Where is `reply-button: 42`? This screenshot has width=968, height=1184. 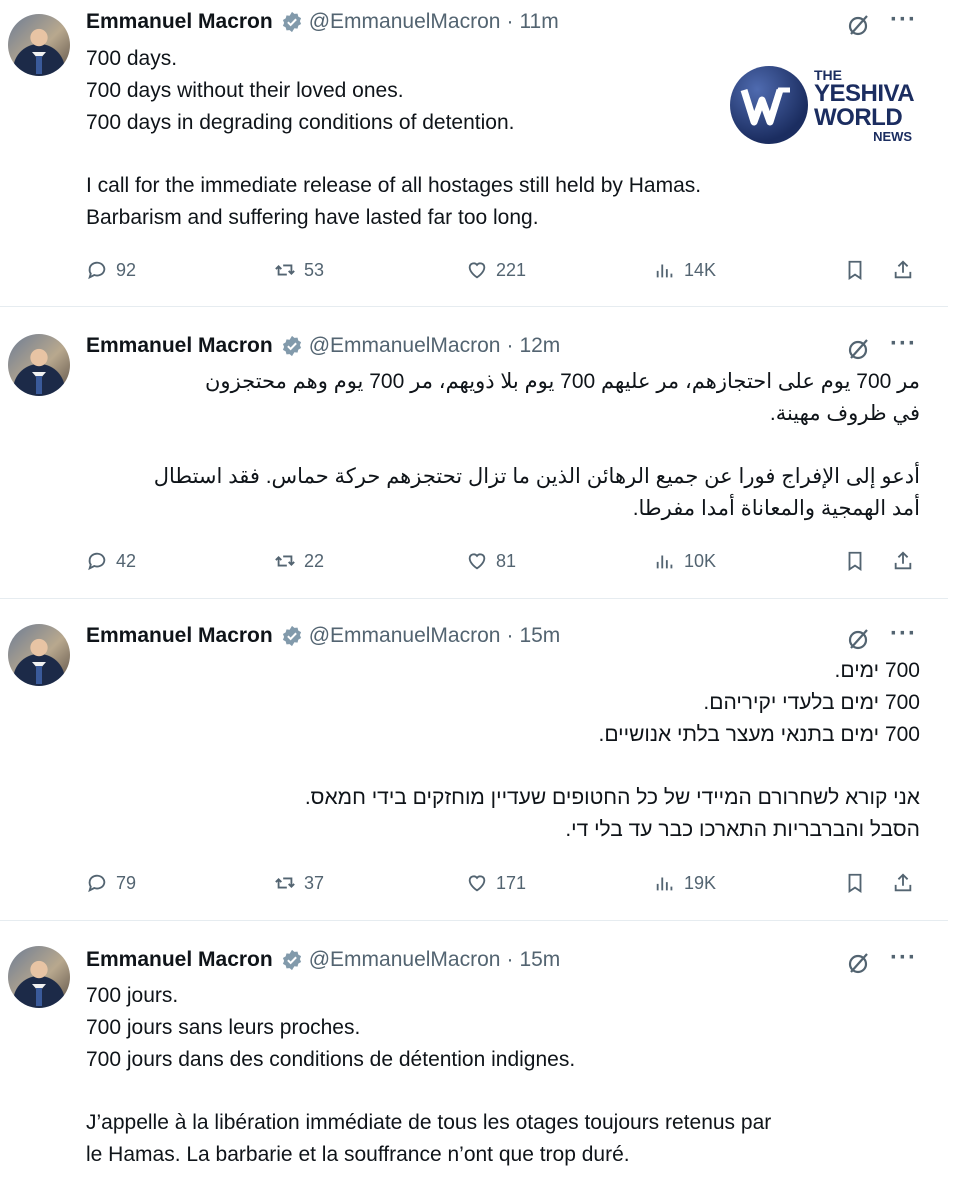 reply-button: 42 is located at coordinates (111, 561).